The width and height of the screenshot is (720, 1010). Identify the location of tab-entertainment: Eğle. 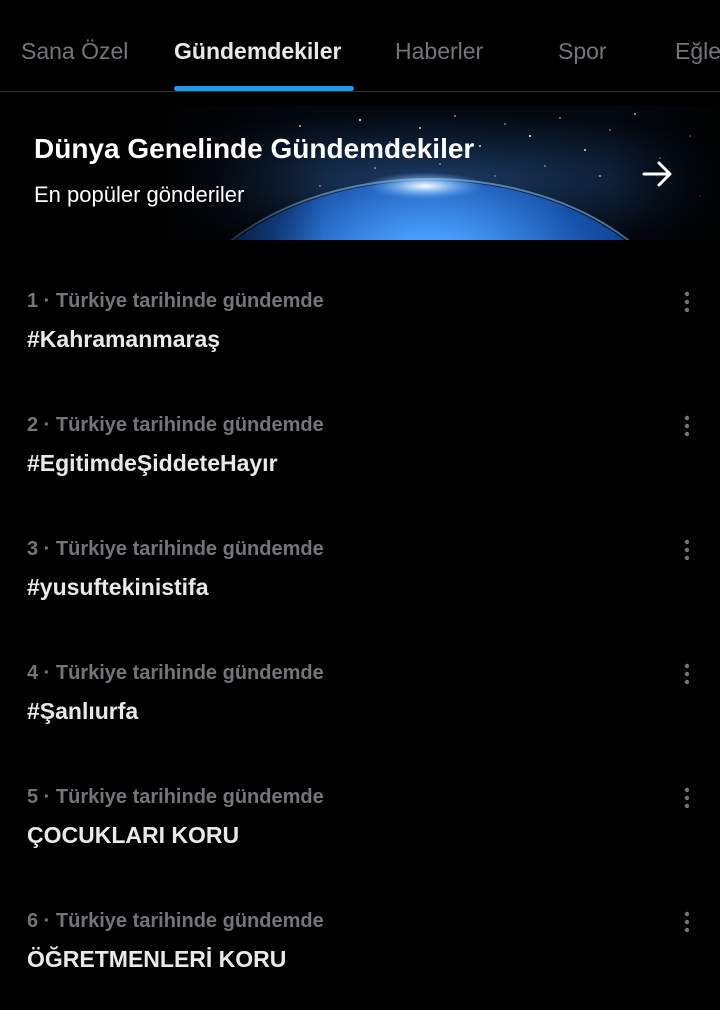
(697, 51).